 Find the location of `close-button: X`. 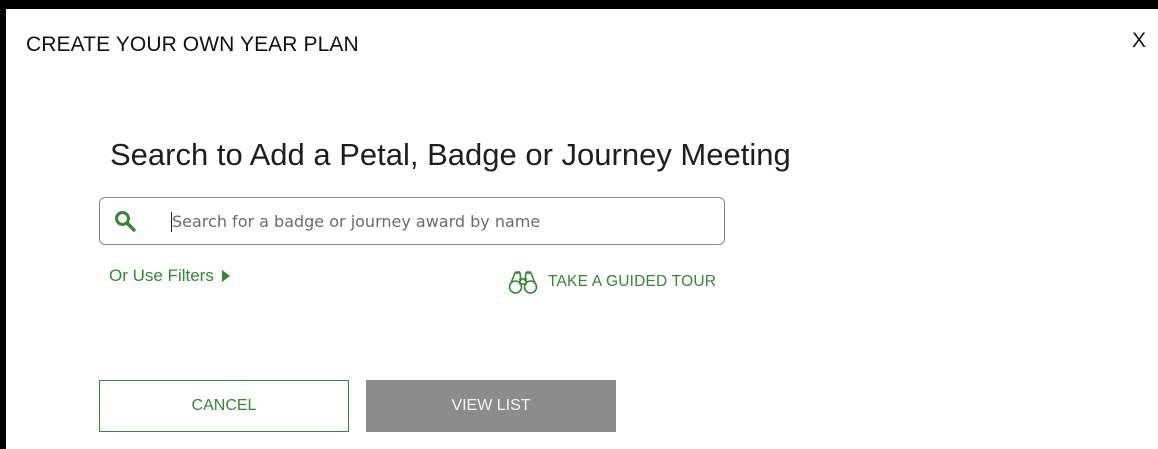

close-button: X is located at coordinates (1139, 41).